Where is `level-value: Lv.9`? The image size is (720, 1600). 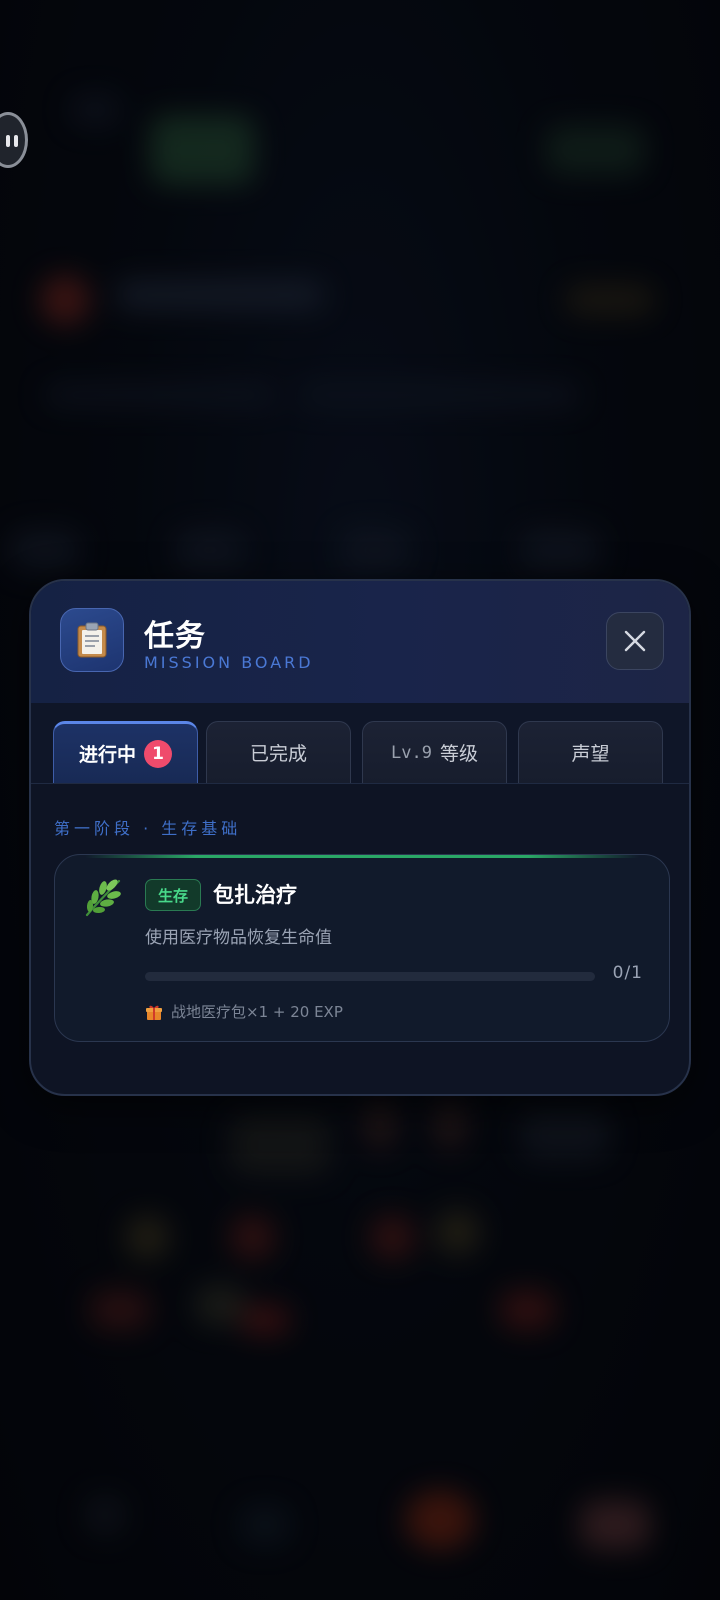
level-value: Lv.9 is located at coordinates (411, 752).